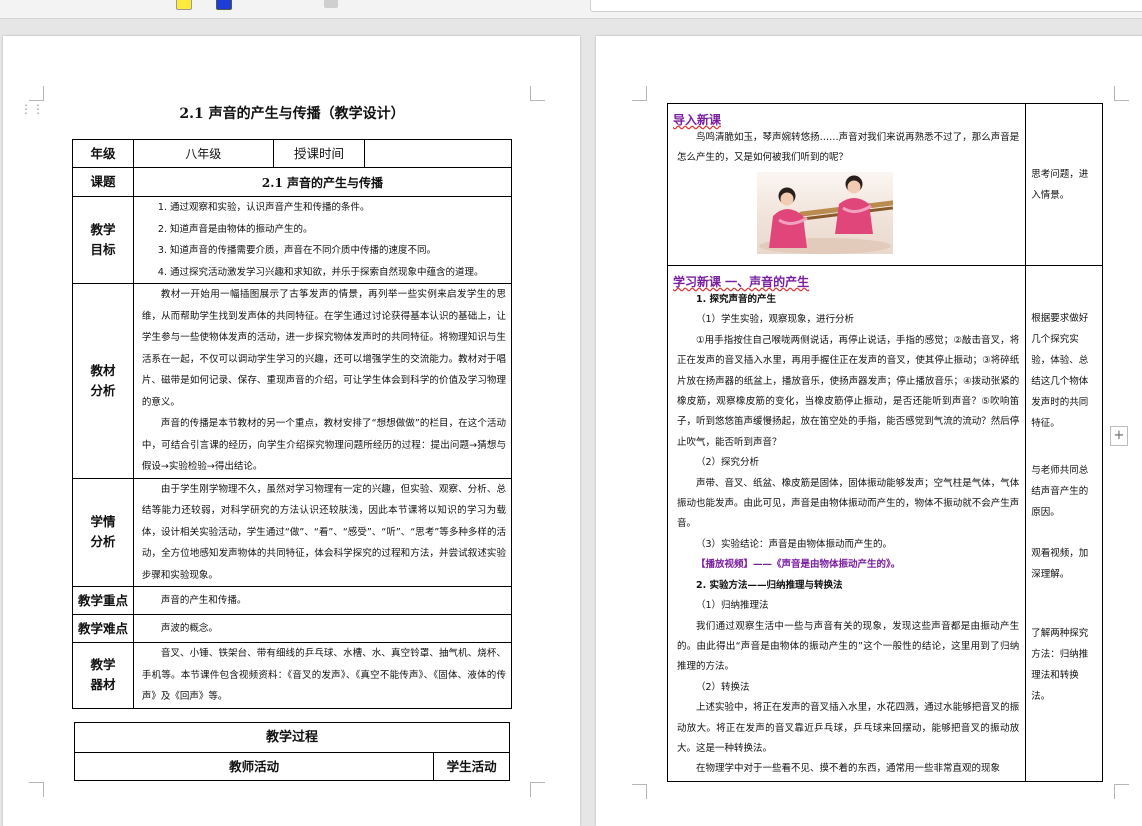 This screenshot has height=826, width=1142. I want to click on document-title: 2.1 声音的产生与传播（教学设计）, so click(292, 114).